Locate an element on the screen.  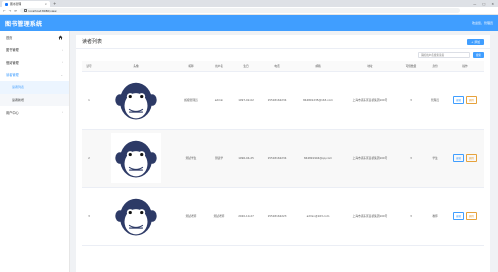
reload-icon: ⟳ is located at coordinates (15, 11).